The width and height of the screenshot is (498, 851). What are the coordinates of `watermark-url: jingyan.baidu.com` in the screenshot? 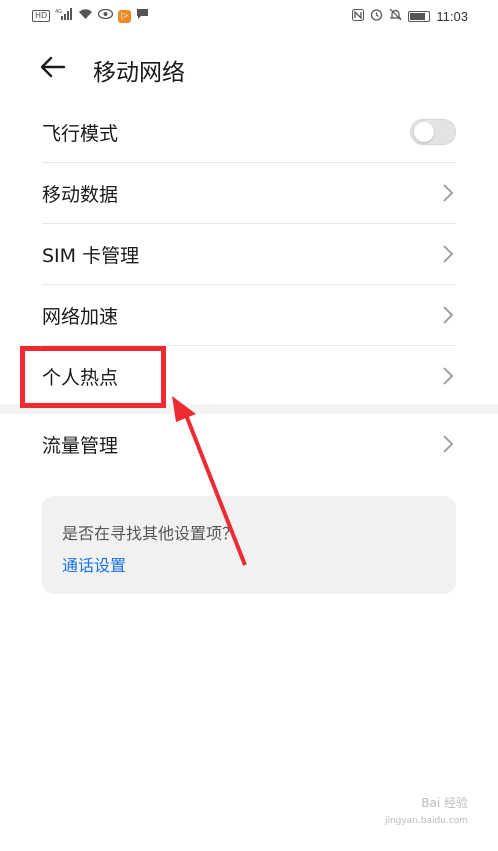 It's located at (426, 821).